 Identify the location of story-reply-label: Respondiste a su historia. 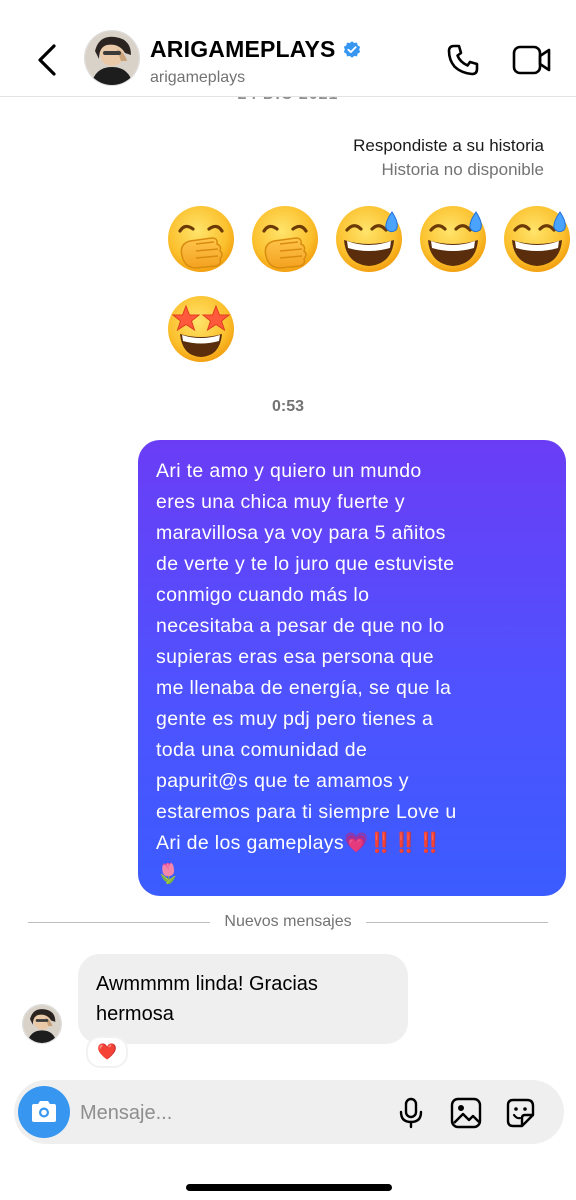
(448, 145).